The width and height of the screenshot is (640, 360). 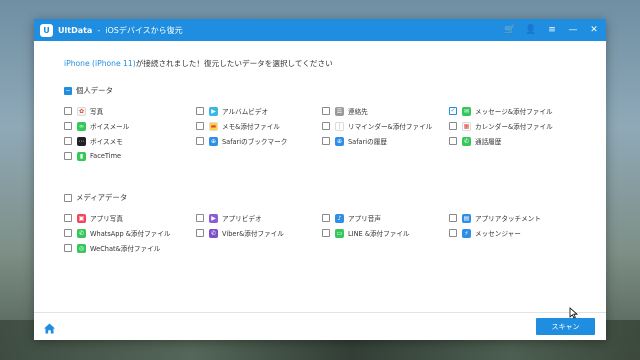 What do you see at coordinates (245, 112) in the screenshot?
I see `data-type-label: アルバムビデオ` at bounding box center [245, 112].